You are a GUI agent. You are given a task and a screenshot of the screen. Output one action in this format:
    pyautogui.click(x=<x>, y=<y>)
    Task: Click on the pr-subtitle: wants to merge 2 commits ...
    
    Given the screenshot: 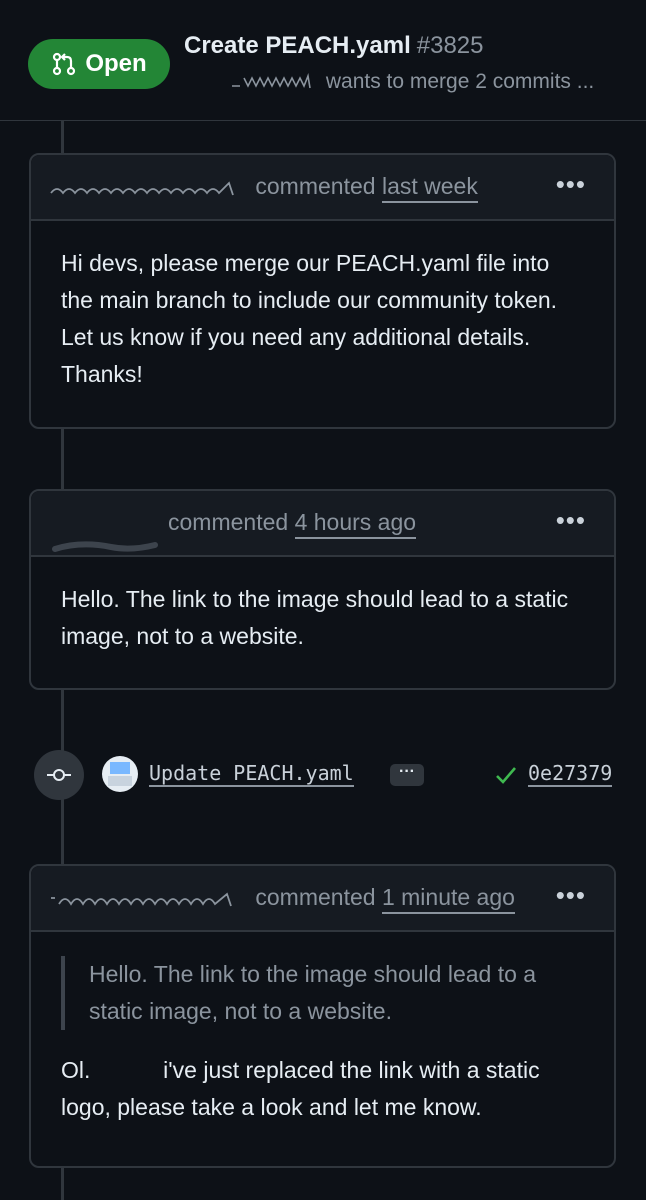 What is the action you would take?
    pyautogui.click(x=412, y=82)
    